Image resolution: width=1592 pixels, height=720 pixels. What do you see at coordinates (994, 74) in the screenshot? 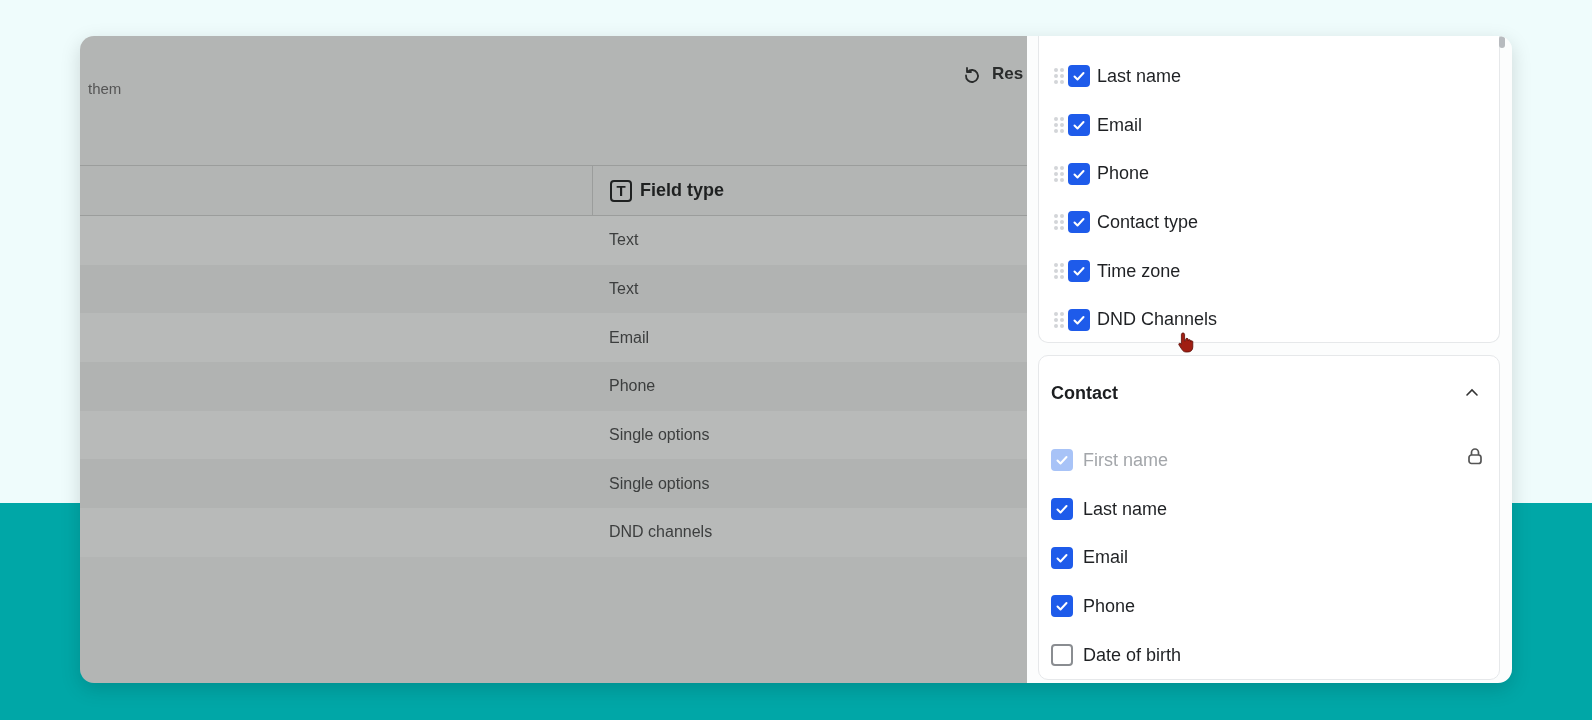
I see `reset-button: Res` at bounding box center [994, 74].